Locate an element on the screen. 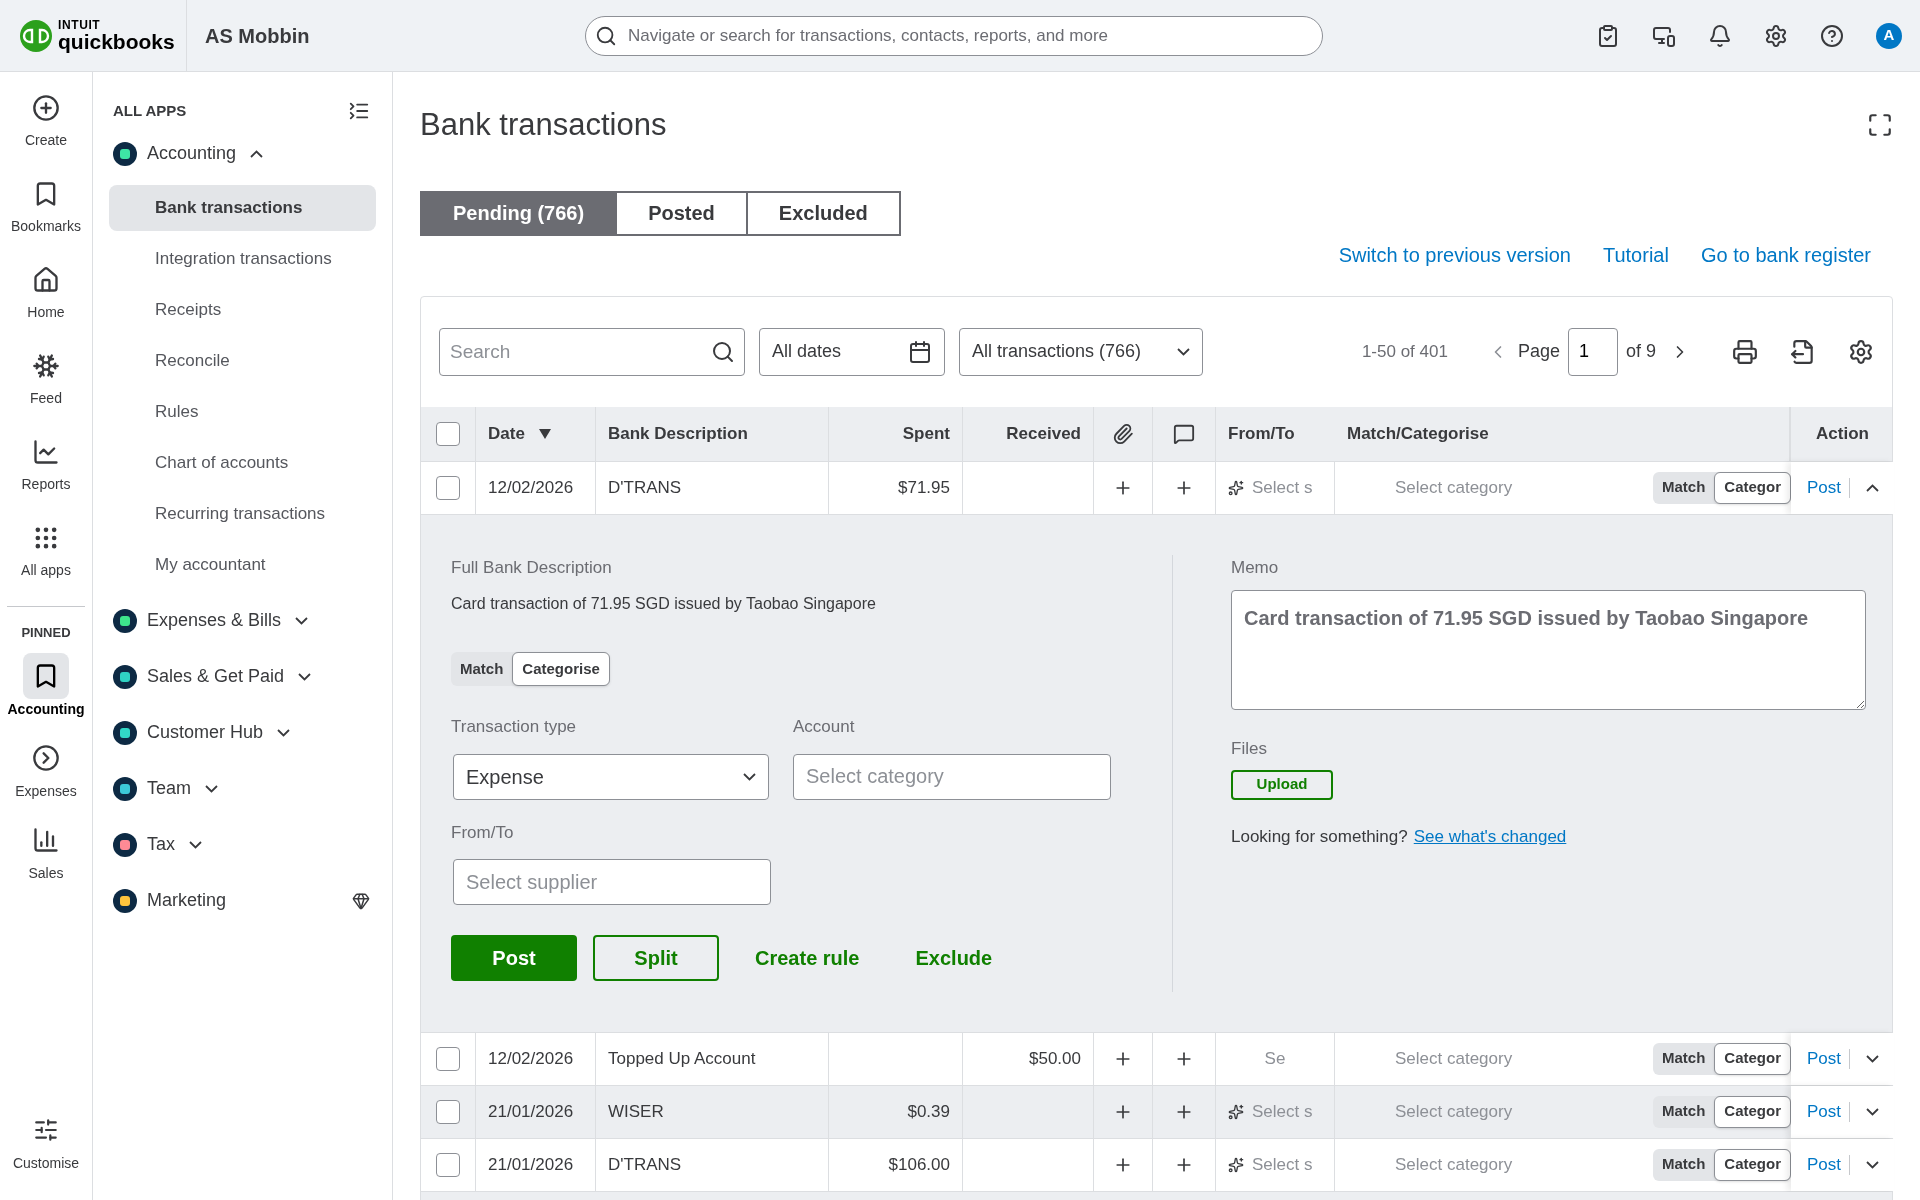 This screenshot has width=1920, height=1200. range-text: 1-50 of 401 is located at coordinates (1404, 351).